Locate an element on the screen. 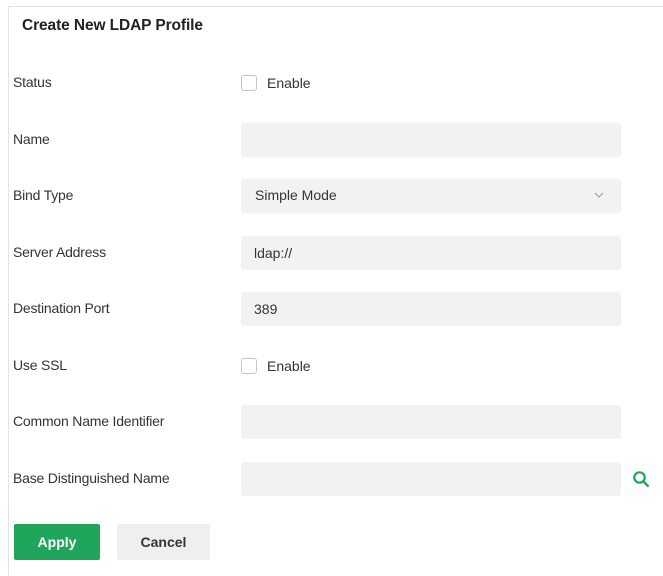 The image size is (663, 576). status-enable-checkbox: Enable is located at coordinates (276, 83).